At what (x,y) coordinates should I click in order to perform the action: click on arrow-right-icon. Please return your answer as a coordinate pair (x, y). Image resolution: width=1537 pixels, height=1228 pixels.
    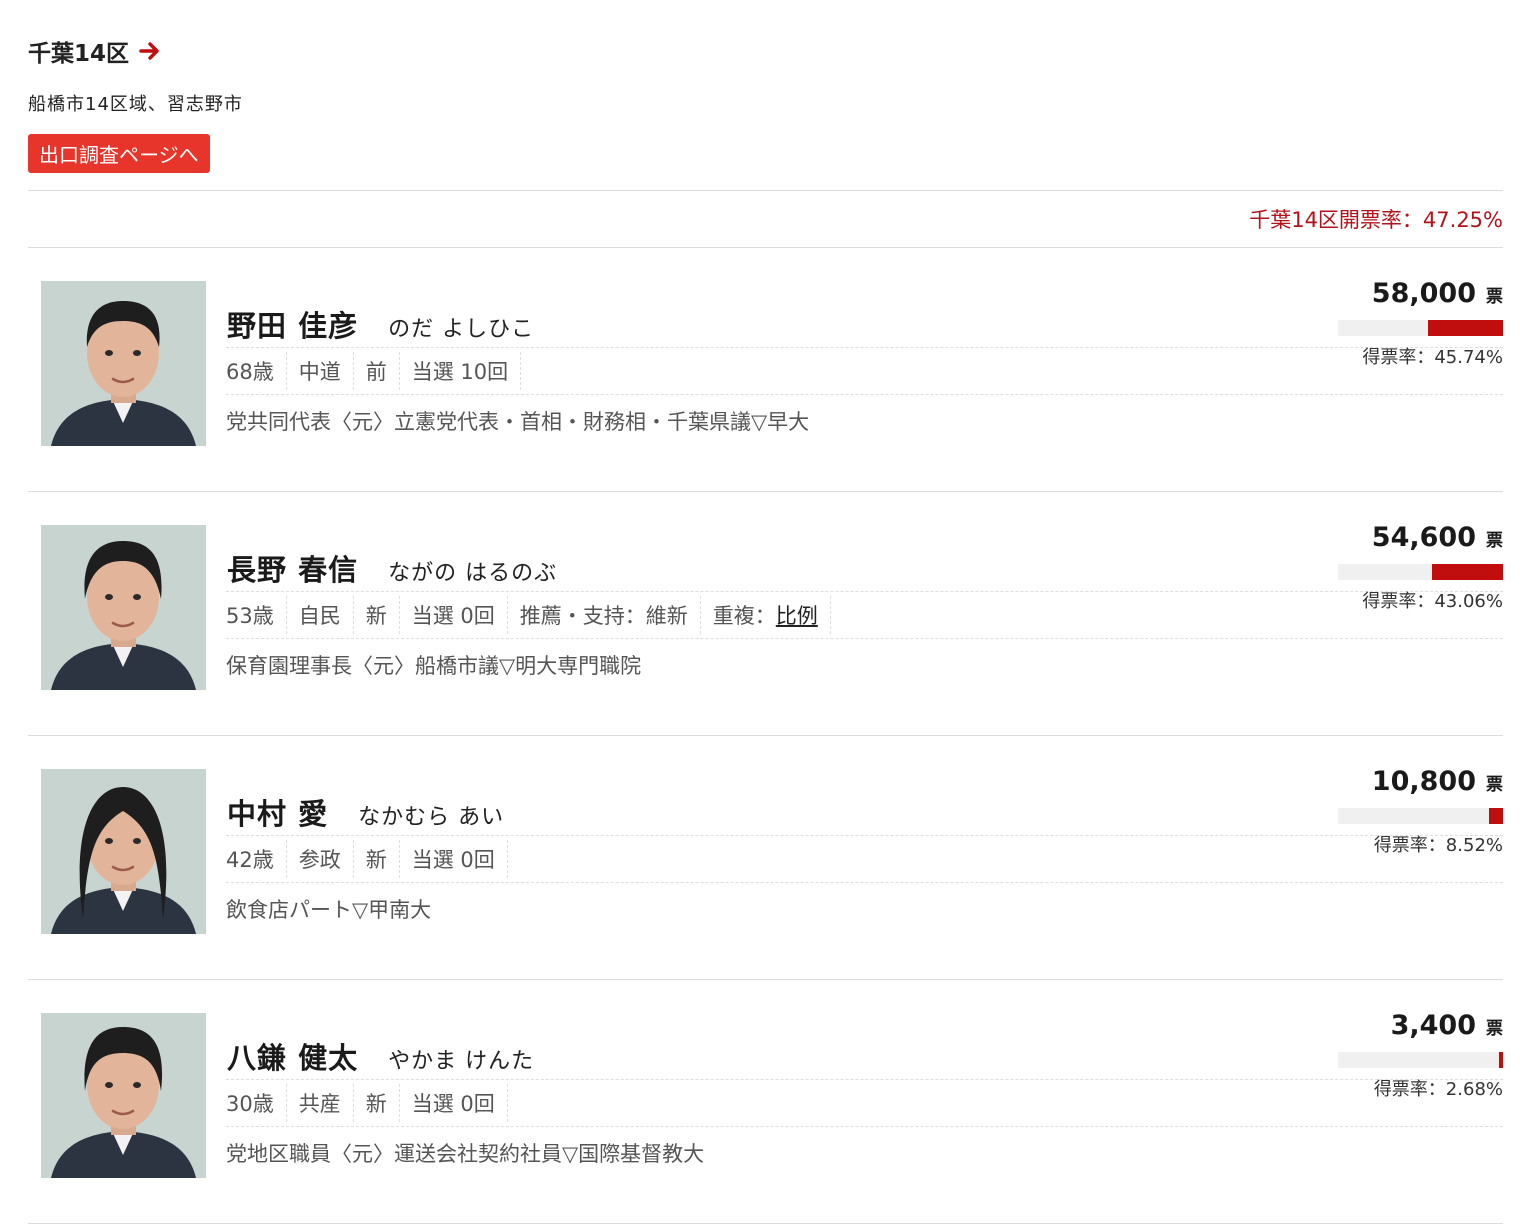
    Looking at the image, I should click on (150, 51).